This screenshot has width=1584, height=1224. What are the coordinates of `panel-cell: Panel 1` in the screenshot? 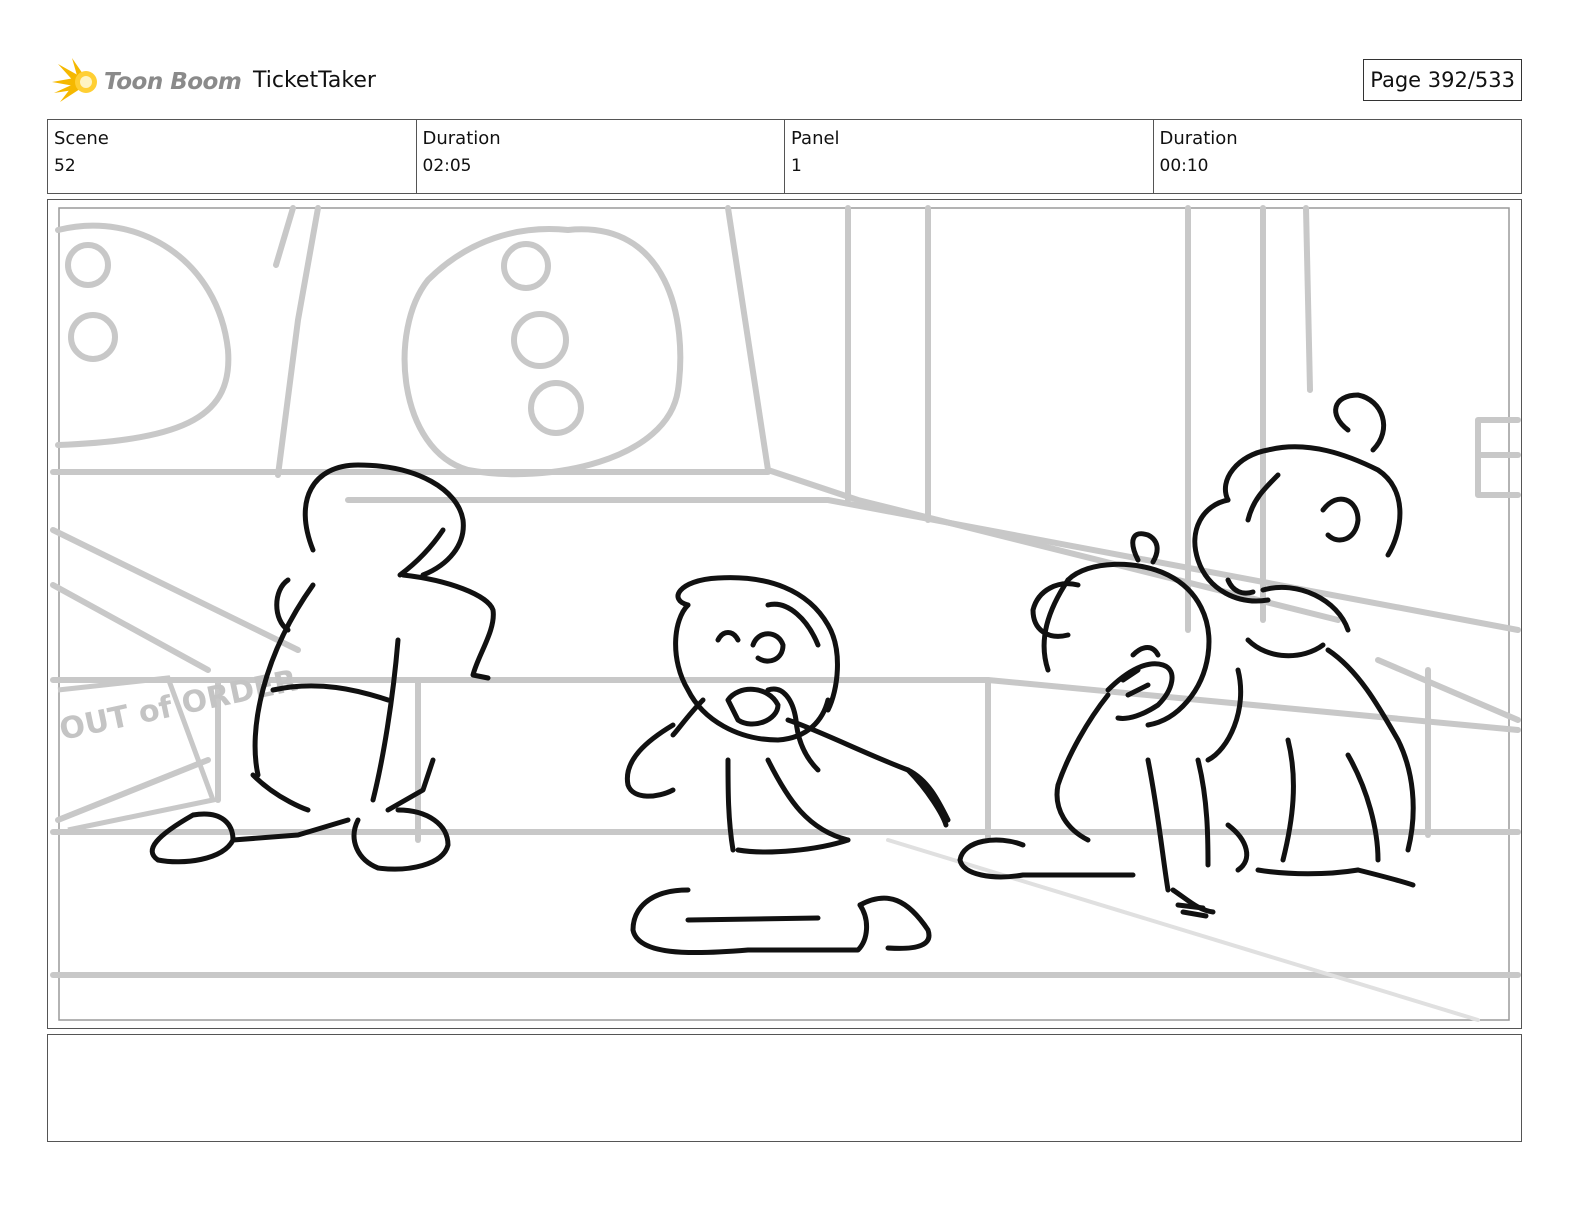 It's located at (969, 156).